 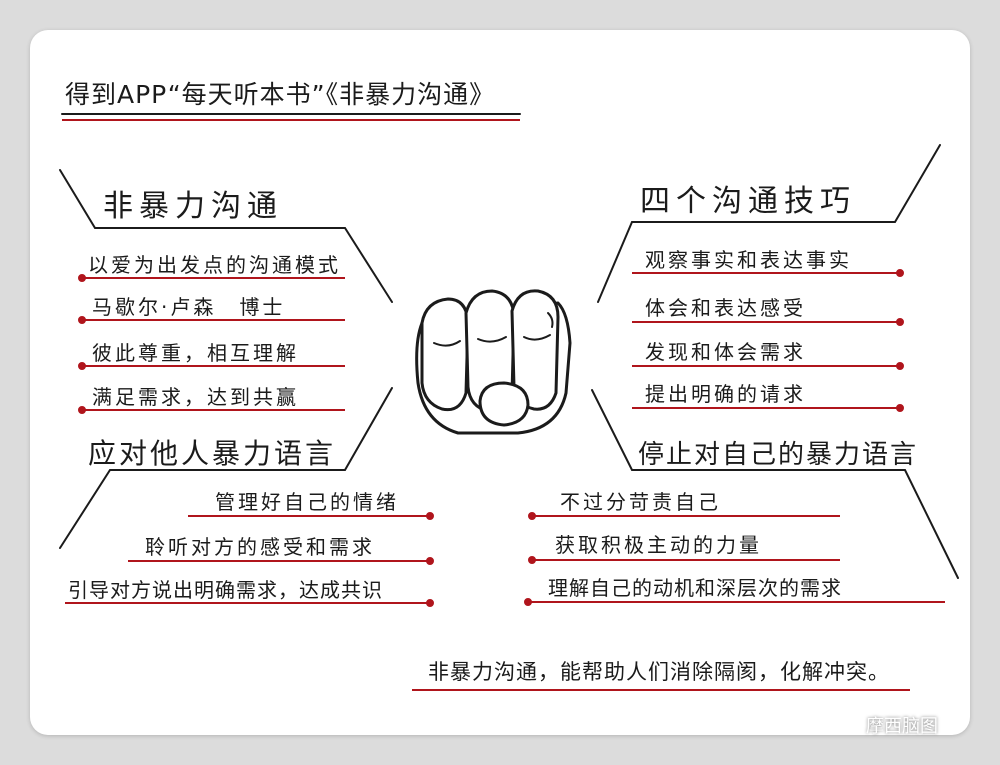 I want to click on watermark-text: 摩西脑图, so click(x=902, y=726).